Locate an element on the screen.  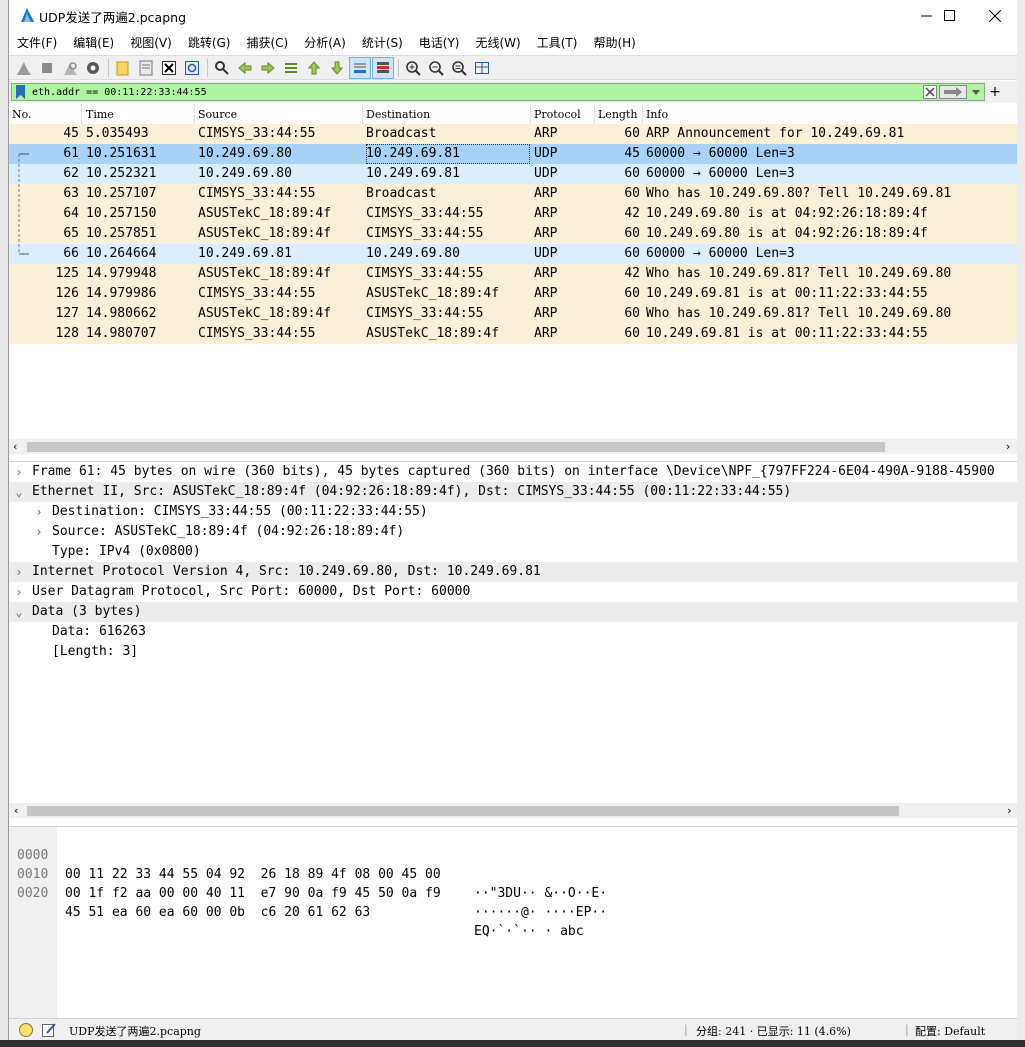
menu-statistics: 统计(S) is located at coordinates (382, 43).